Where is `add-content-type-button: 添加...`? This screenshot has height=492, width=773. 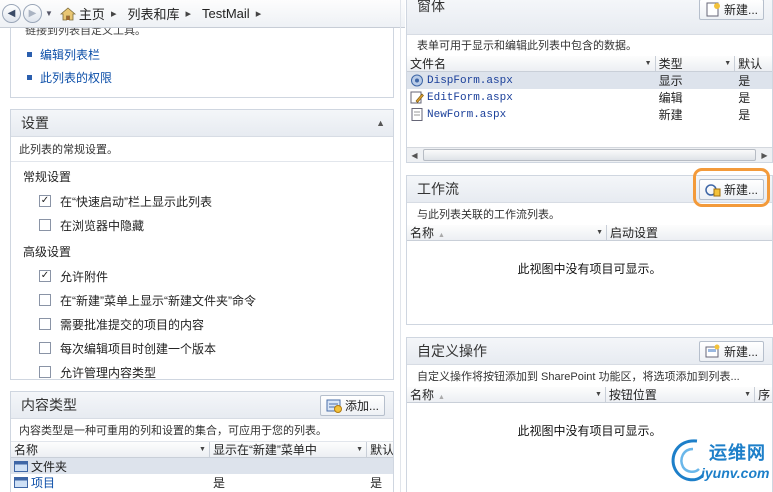
add-content-type-button: 添加... is located at coordinates (352, 405).